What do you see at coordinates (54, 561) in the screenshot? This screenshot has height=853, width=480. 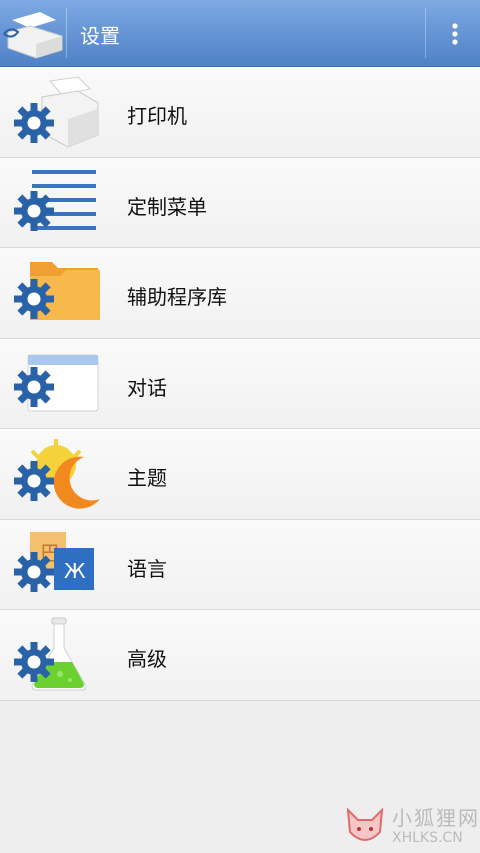 I see `language-settings-icon: 巴 Ж` at bounding box center [54, 561].